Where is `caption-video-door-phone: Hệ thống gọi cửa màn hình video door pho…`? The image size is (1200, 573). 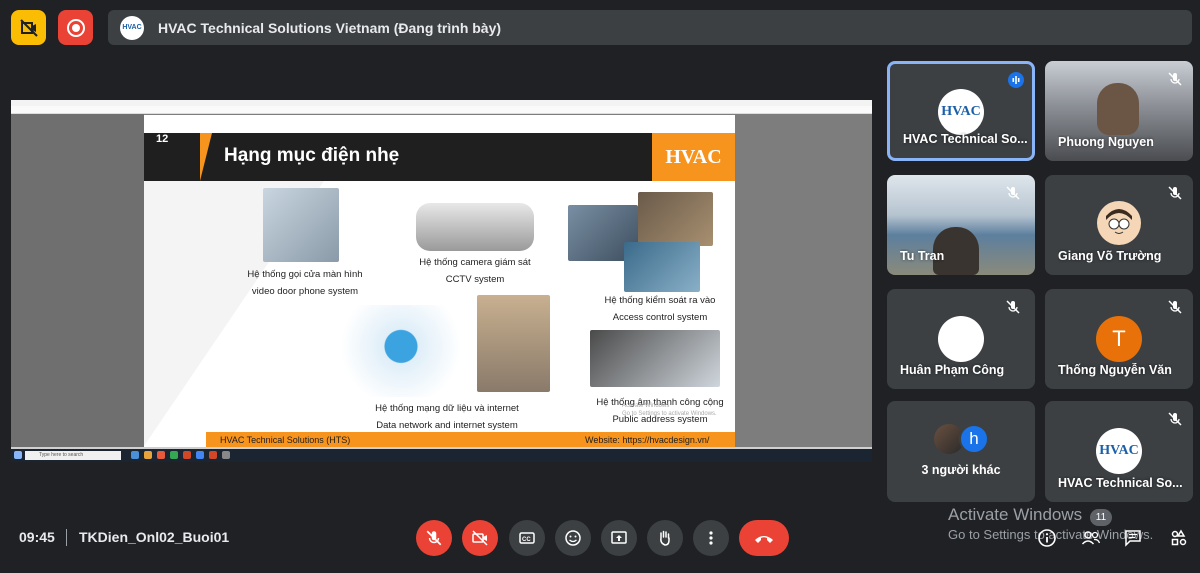 caption-video-door-phone: Hệ thống gọi cửa màn hình video door pho… is located at coordinates (305, 283).